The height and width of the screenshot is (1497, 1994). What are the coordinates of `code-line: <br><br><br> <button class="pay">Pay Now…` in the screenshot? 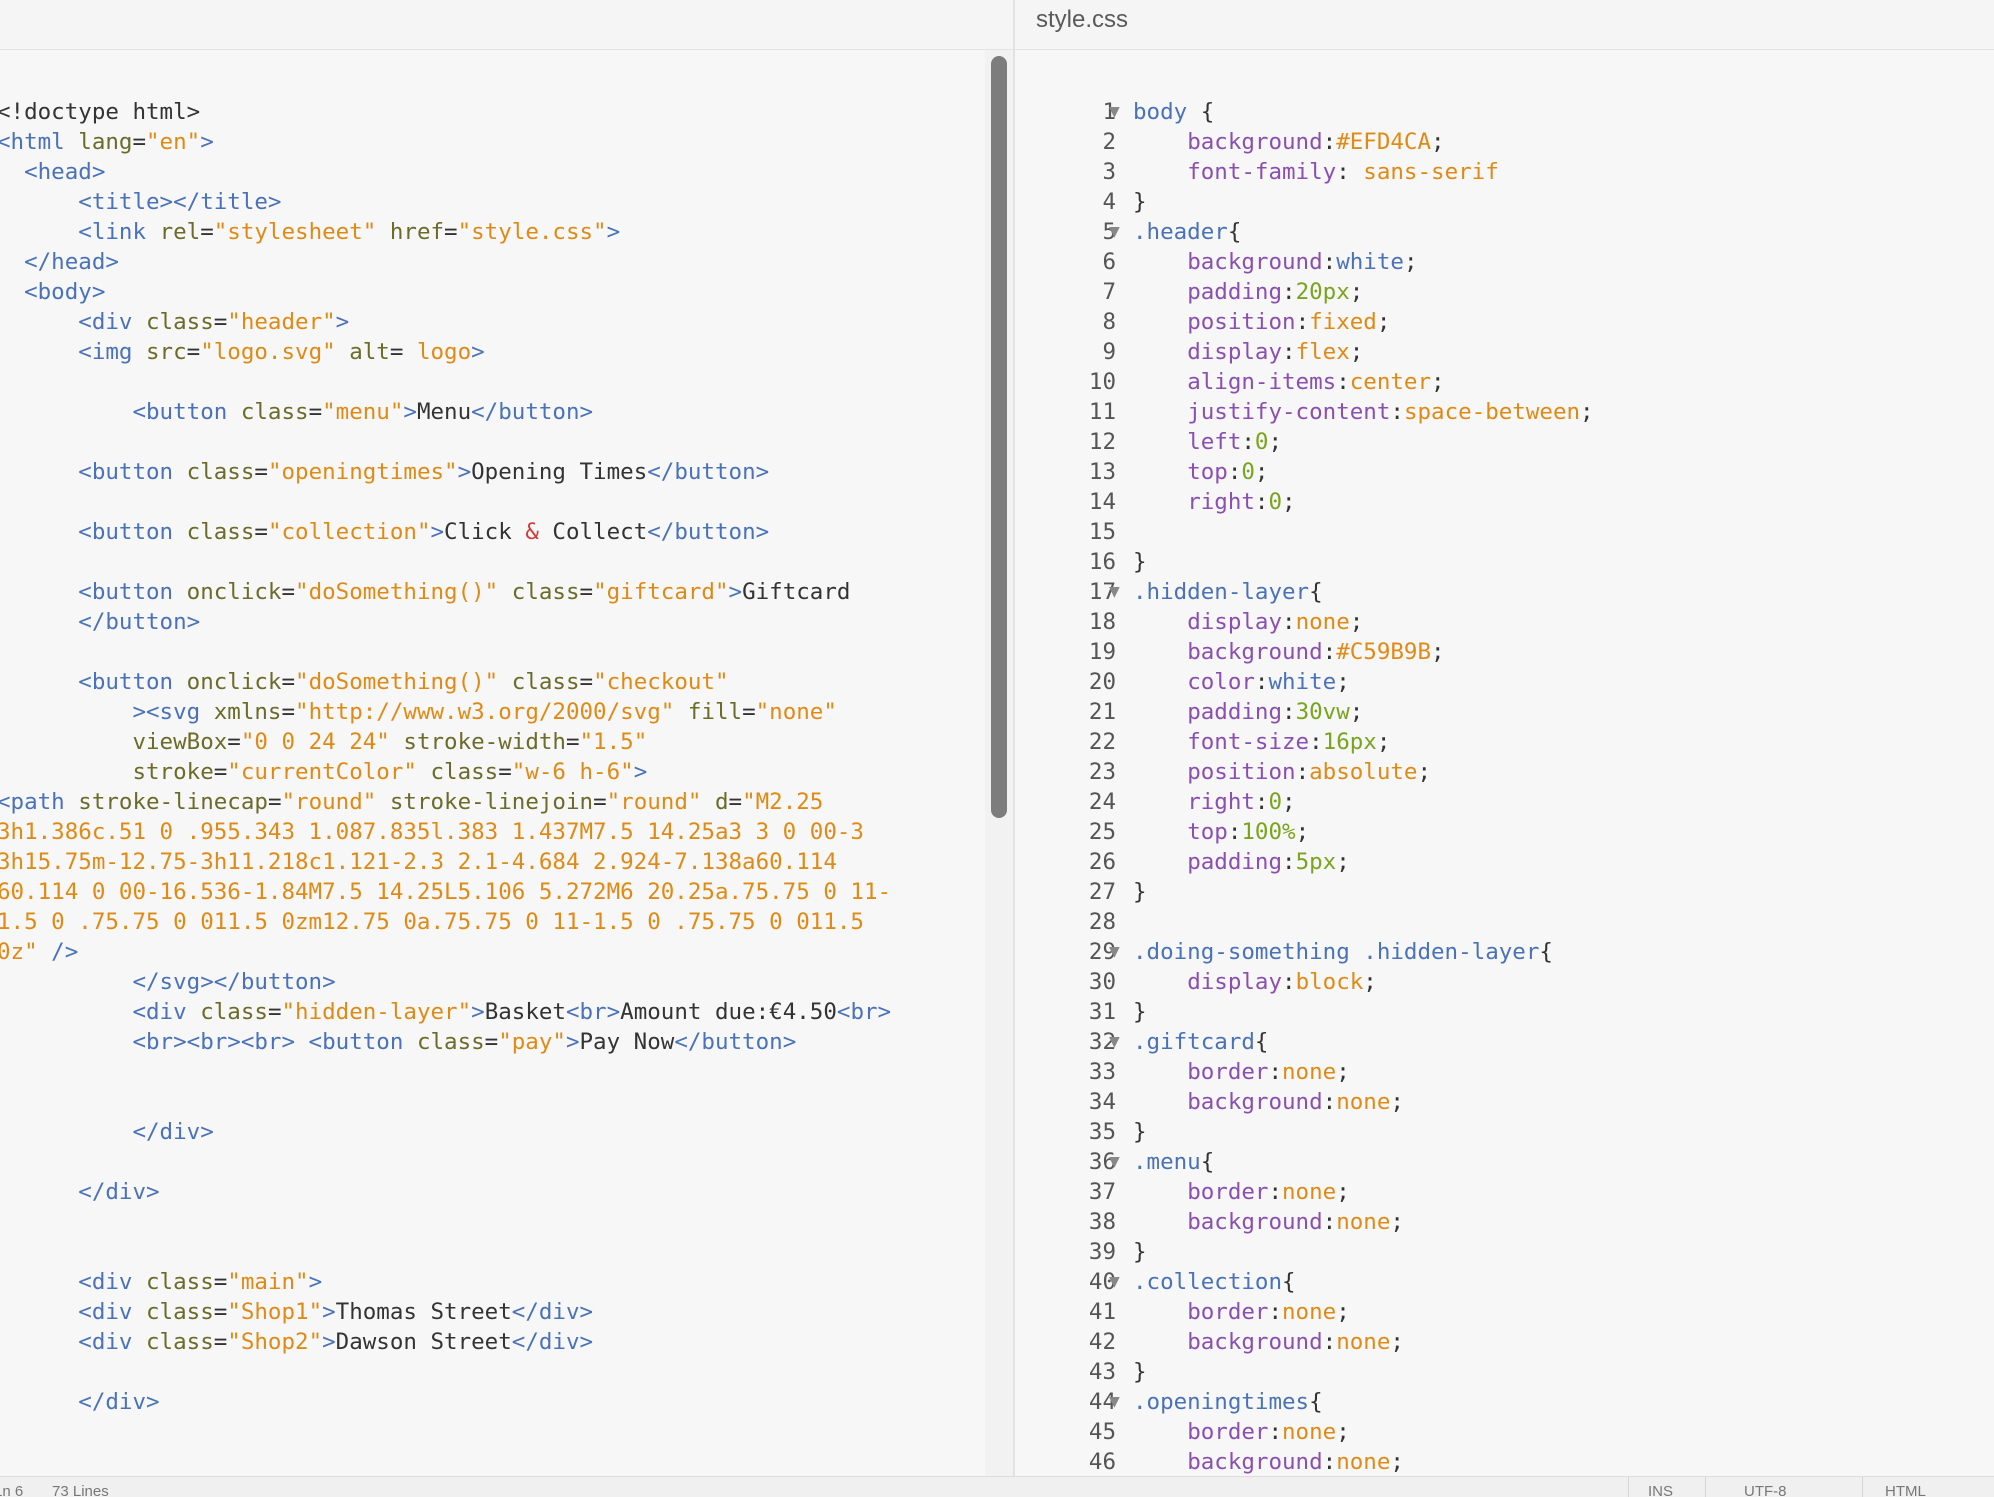 It's located at (398, 1042).